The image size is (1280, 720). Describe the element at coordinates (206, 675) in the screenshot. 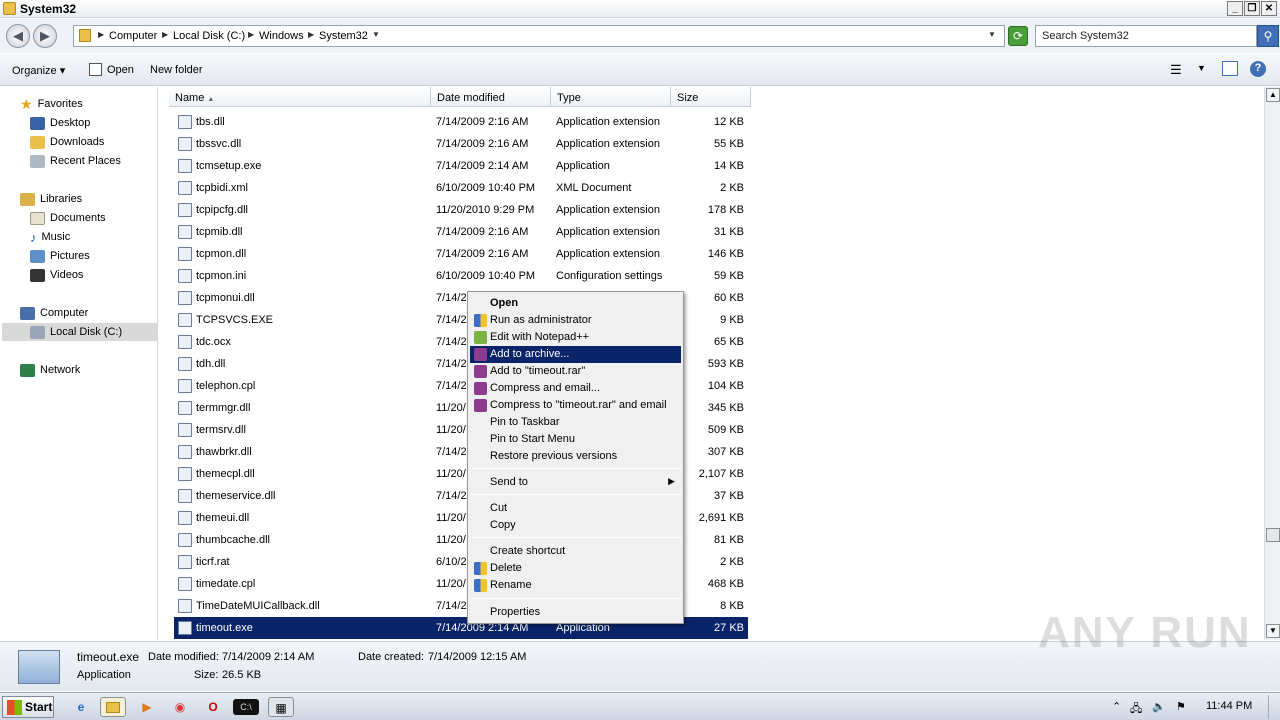

I see `details-size-label: Size:` at that location.